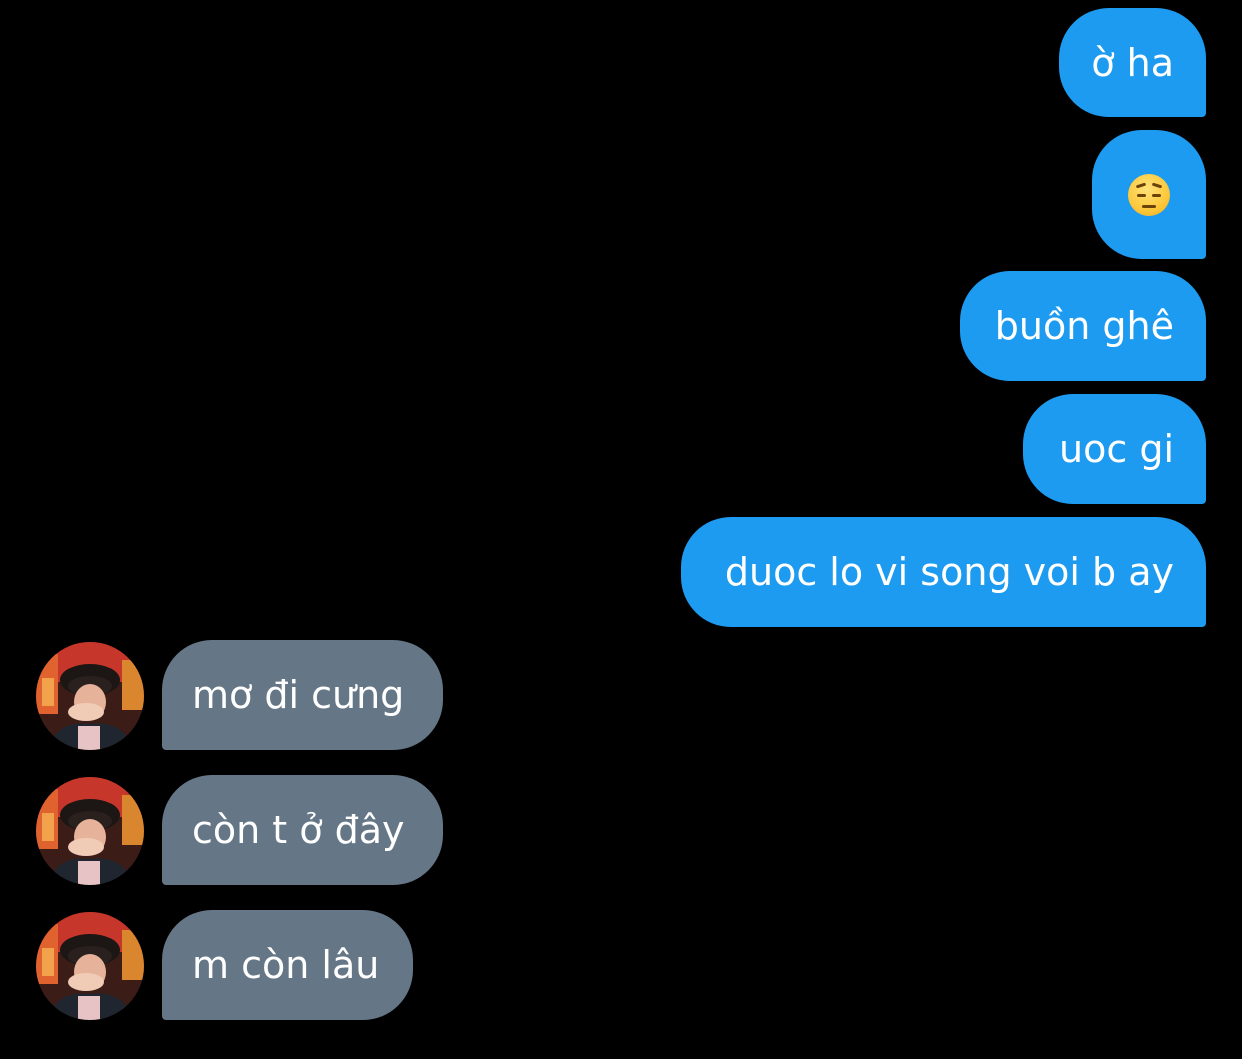  I want to click on message-text: buồn ghê, so click(1084, 326).